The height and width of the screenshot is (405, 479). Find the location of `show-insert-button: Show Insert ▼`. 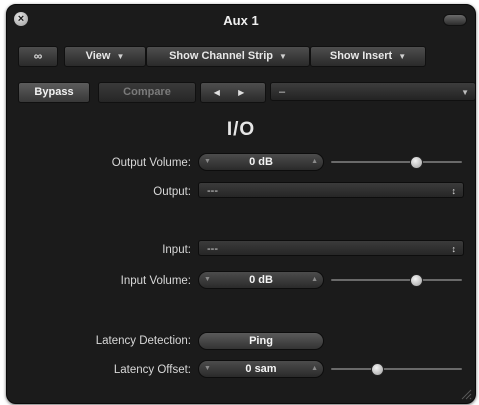

show-insert-button: Show Insert ▼ is located at coordinates (368, 56).